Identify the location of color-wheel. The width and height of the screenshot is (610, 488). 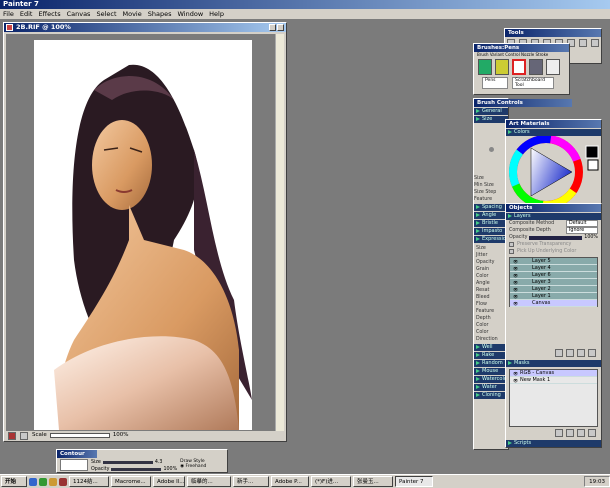
(553, 172).